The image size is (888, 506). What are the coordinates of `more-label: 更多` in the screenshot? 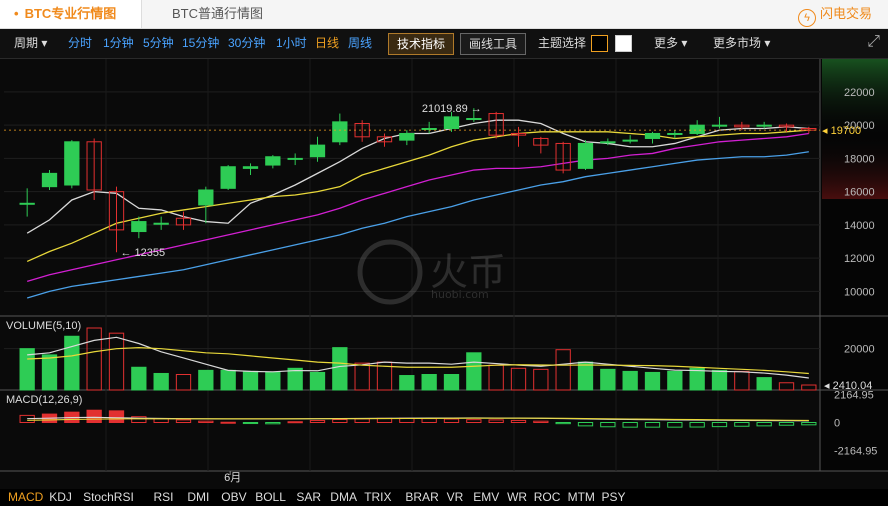 It's located at (666, 43).